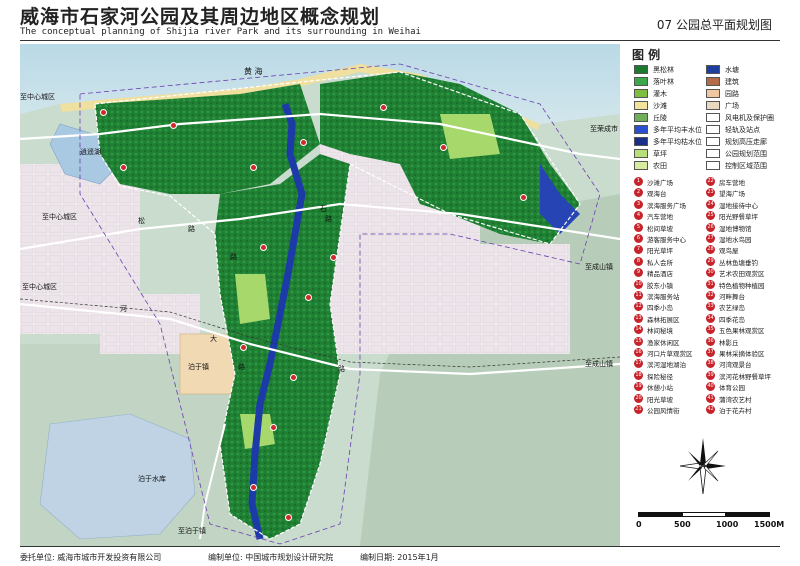 Image resolution: width=800 pixels, height=566 pixels. I want to click on legend-symbol-label: 规划高压走廊, so click(746, 142).